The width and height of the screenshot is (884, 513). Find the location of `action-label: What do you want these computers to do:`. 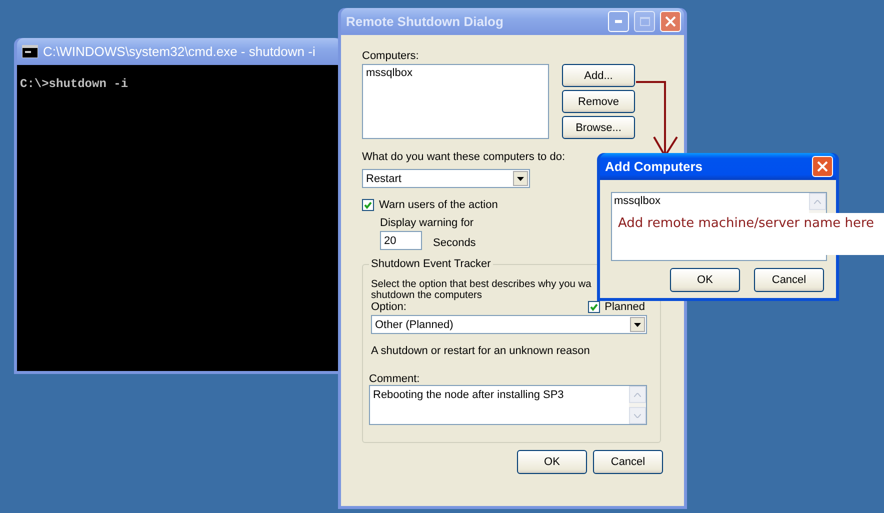

action-label: What do you want these computers to do: is located at coordinates (464, 157).